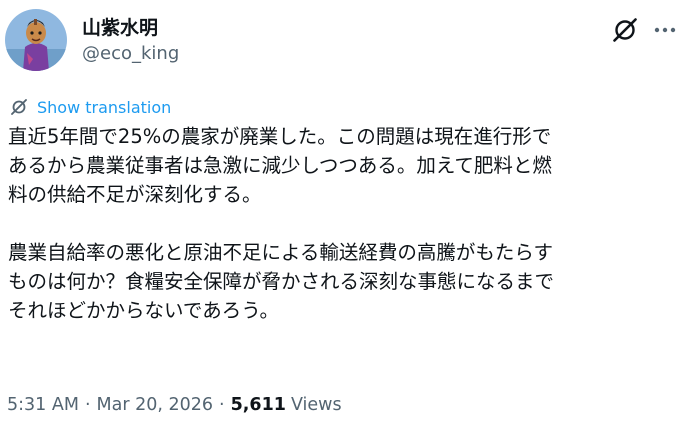  I want to click on grok-button, so click(625, 30).